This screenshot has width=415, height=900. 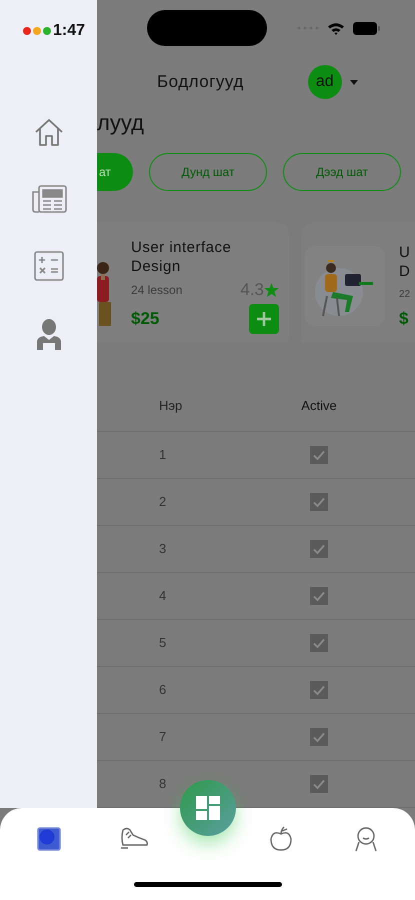 I want to click on profile-icon, so click(x=366, y=839).